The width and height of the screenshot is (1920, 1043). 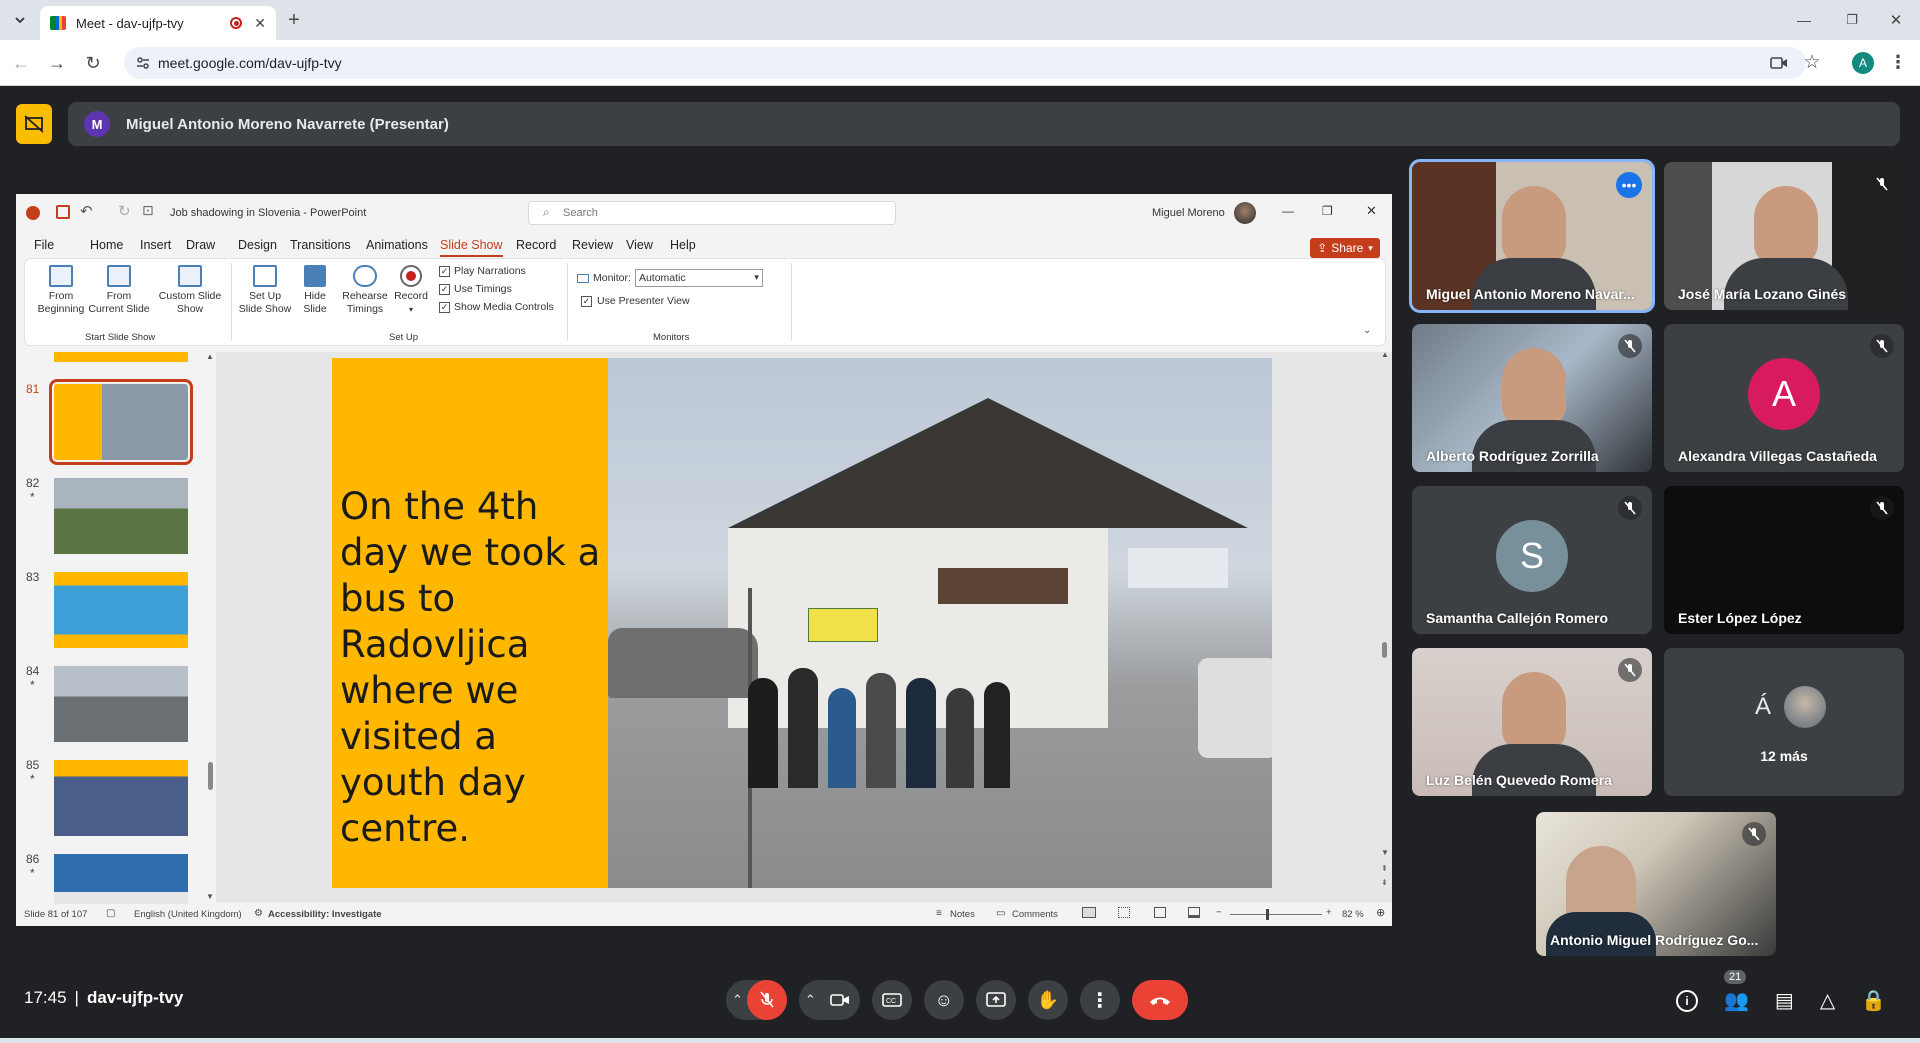 What do you see at coordinates (57, 63) in the screenshot?
I see `forward-icon: →` at bounding box center [57, 63].